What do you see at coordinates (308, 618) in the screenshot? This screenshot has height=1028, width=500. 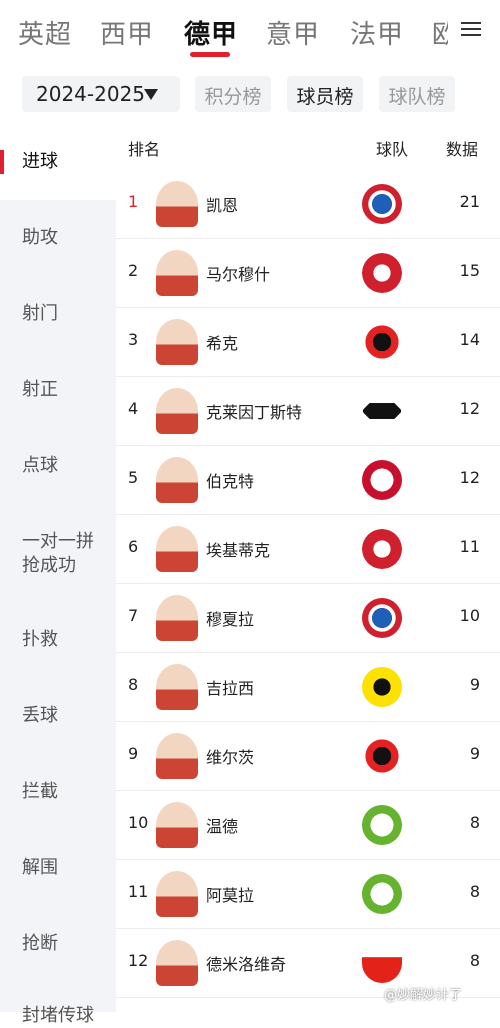 I see `table-row: 7 穆夏拉 10` at bounding box center [308, 618].